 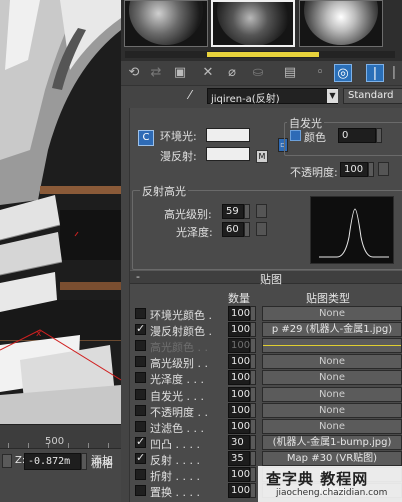 What do you see at coordinates (343, 73) in the screenshot?
I see `show-end-result-icon: ◎` at bounding box center [343, 73].